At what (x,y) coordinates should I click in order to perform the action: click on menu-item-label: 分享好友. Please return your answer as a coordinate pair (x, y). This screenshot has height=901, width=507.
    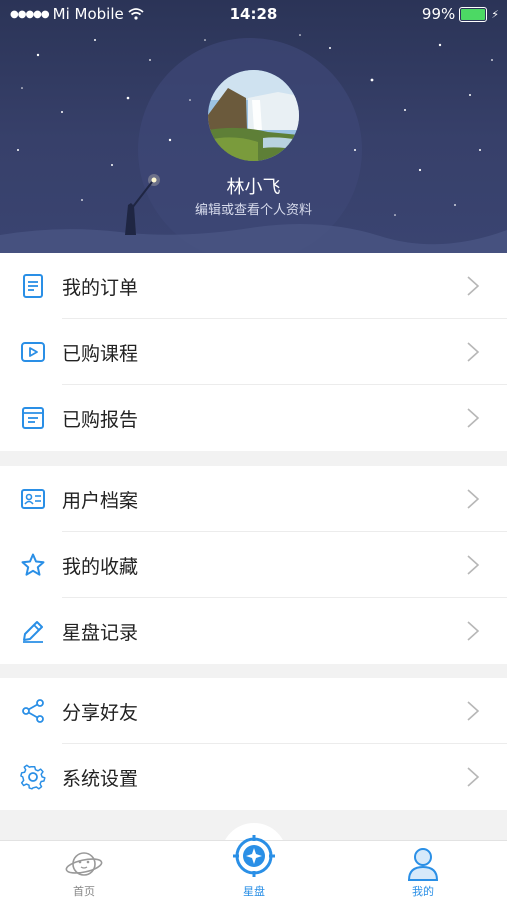
    Looking at the image, I should click on (100, 713).